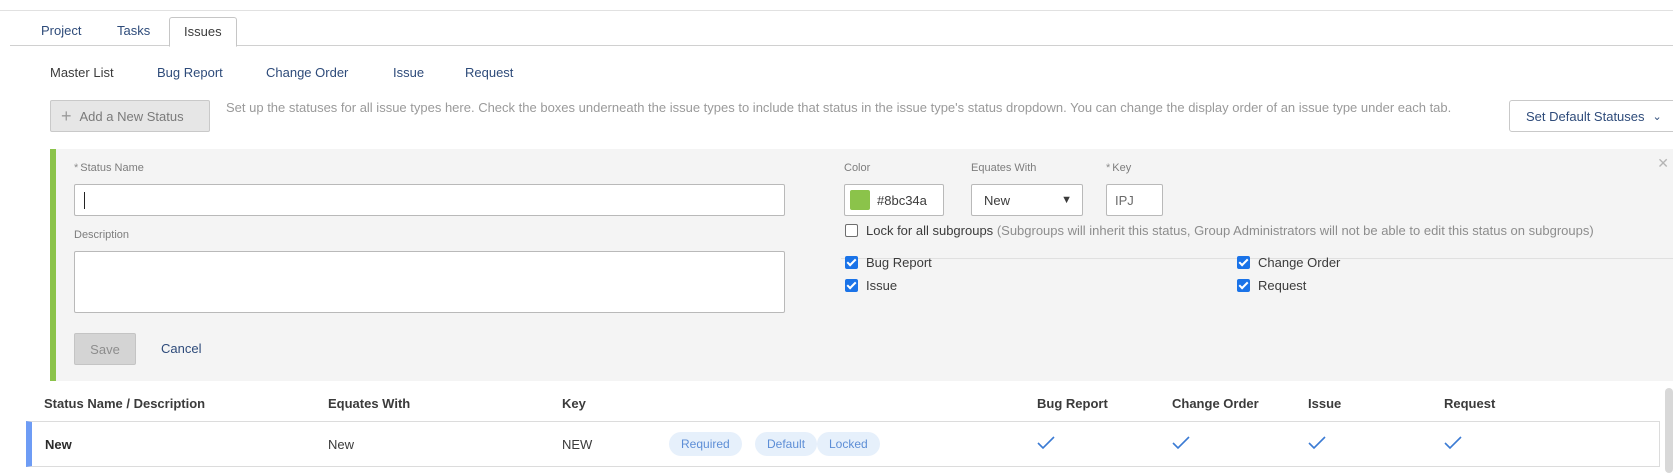 Image resolution: width=1673 pixels, height=473 pixels. What do you see at coordinates (882, 285) in the screenshot?
I see `issue-checkbox-label: Issue` at bounding box center [882, 285].